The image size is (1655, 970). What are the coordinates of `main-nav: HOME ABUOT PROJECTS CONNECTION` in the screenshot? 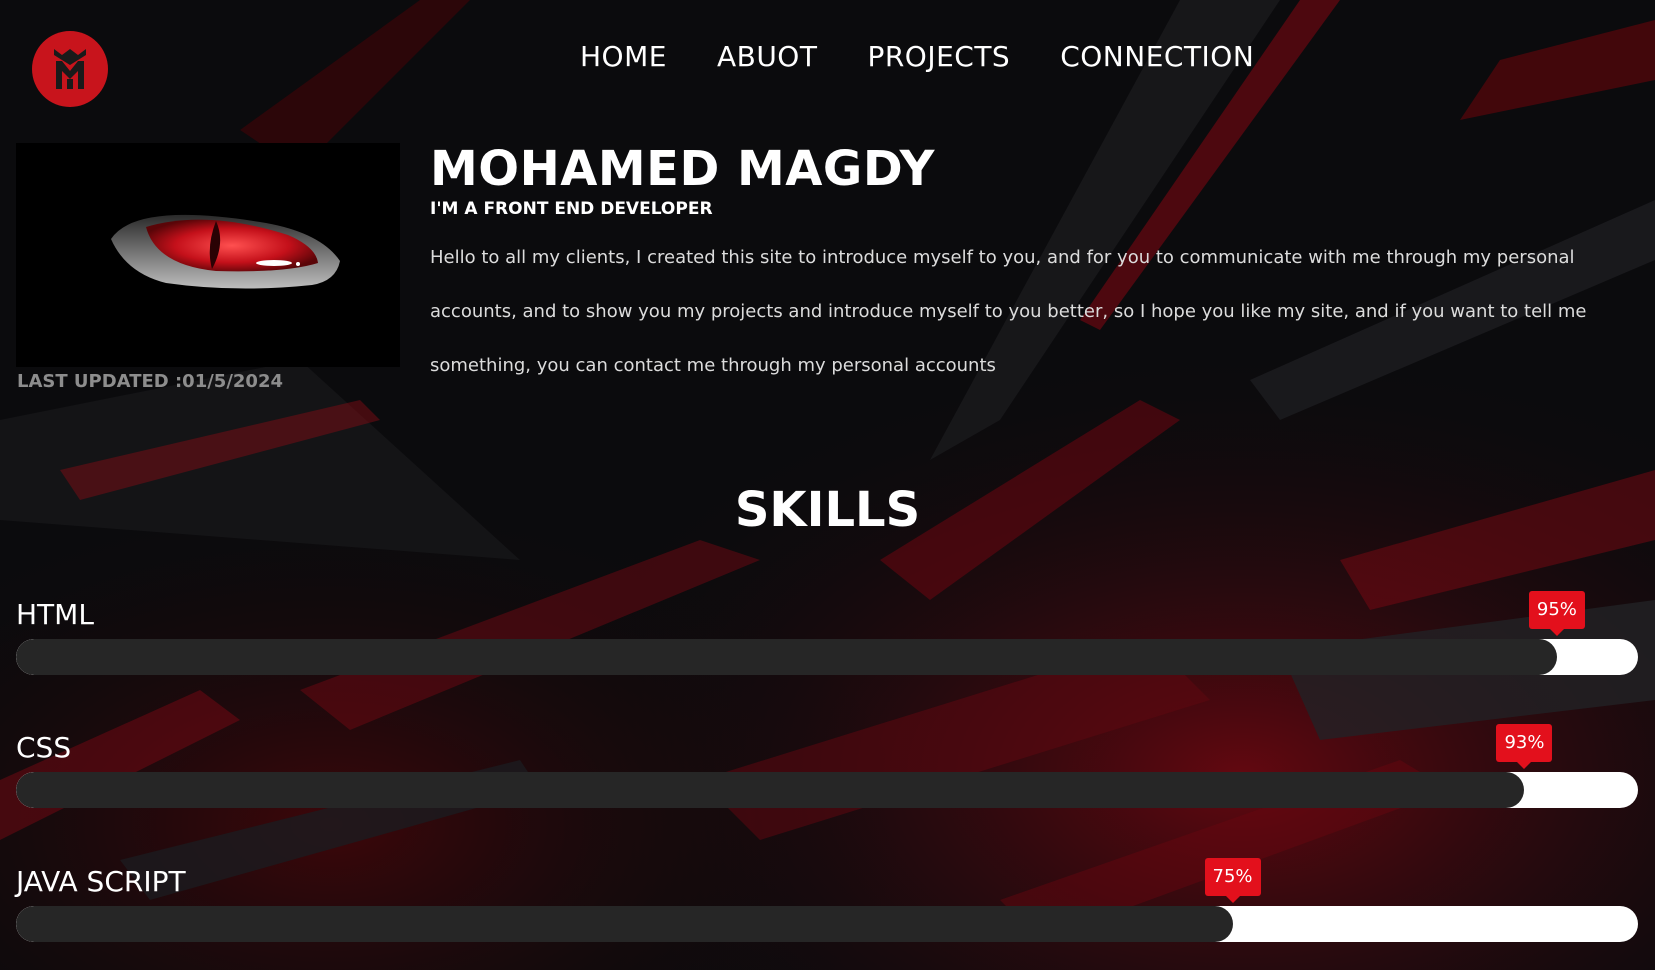 It's located at (917, 56).